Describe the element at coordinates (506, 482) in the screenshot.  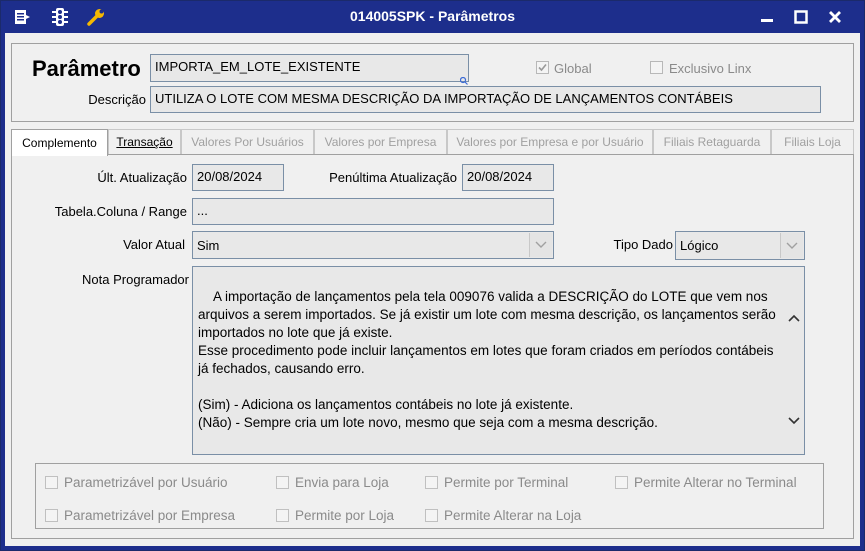
I see `permite-terminal-label: Permite por Terminal` at that location.